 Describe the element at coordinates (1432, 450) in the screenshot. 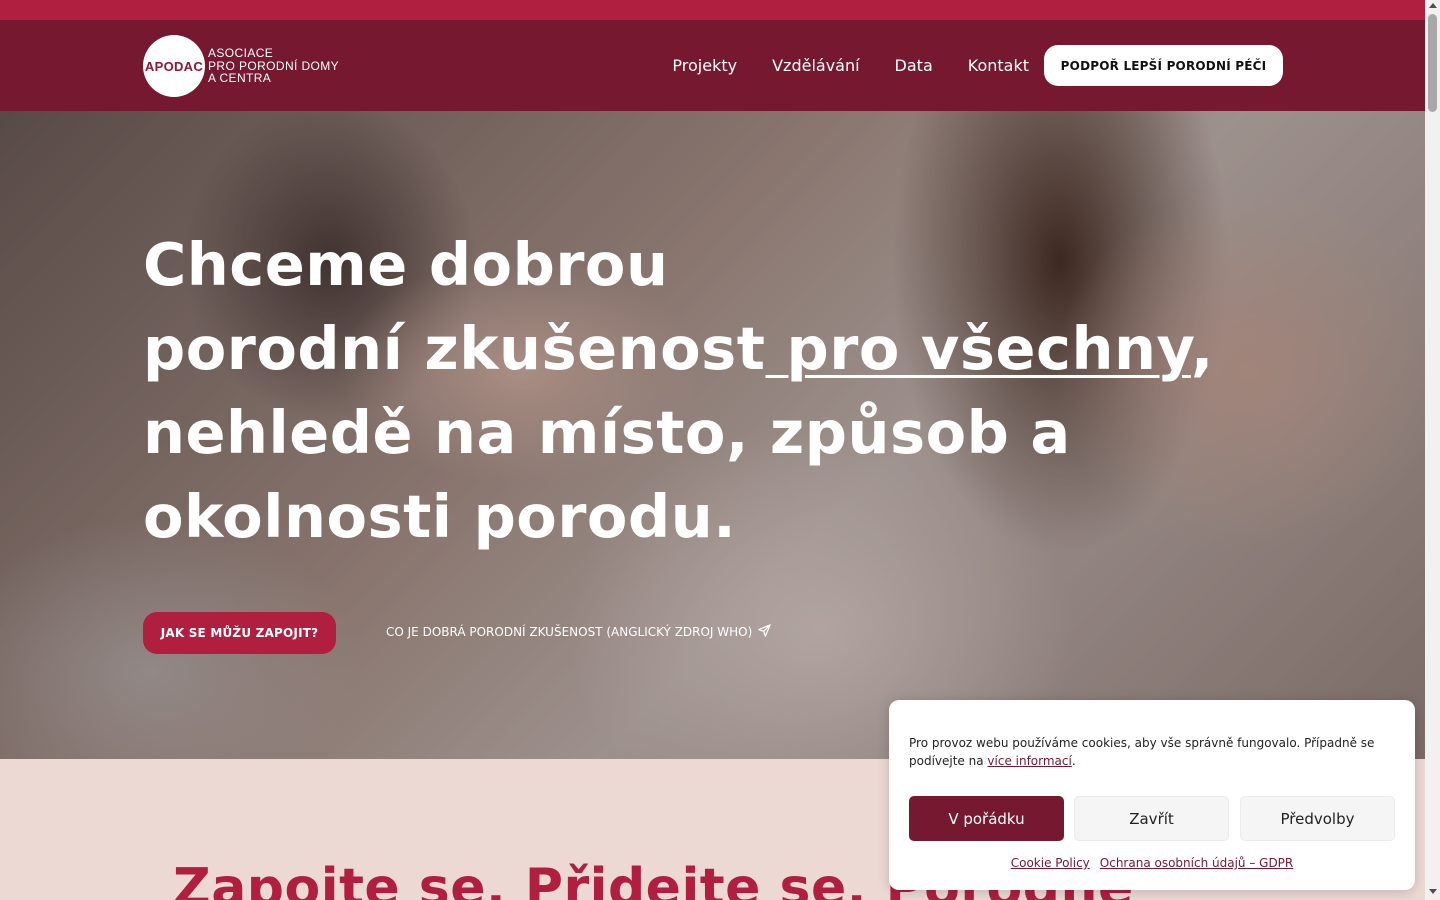

I see `page-scrollbar` at that location.